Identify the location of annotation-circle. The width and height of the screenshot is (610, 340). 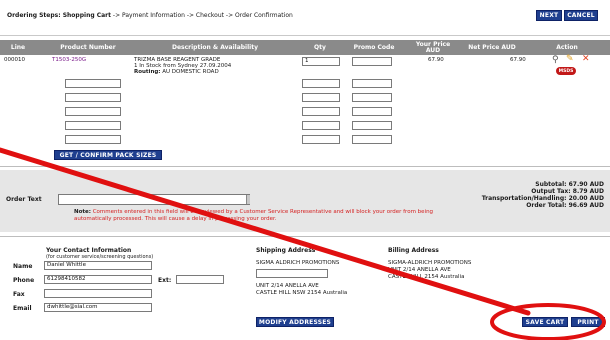
(548, 321).